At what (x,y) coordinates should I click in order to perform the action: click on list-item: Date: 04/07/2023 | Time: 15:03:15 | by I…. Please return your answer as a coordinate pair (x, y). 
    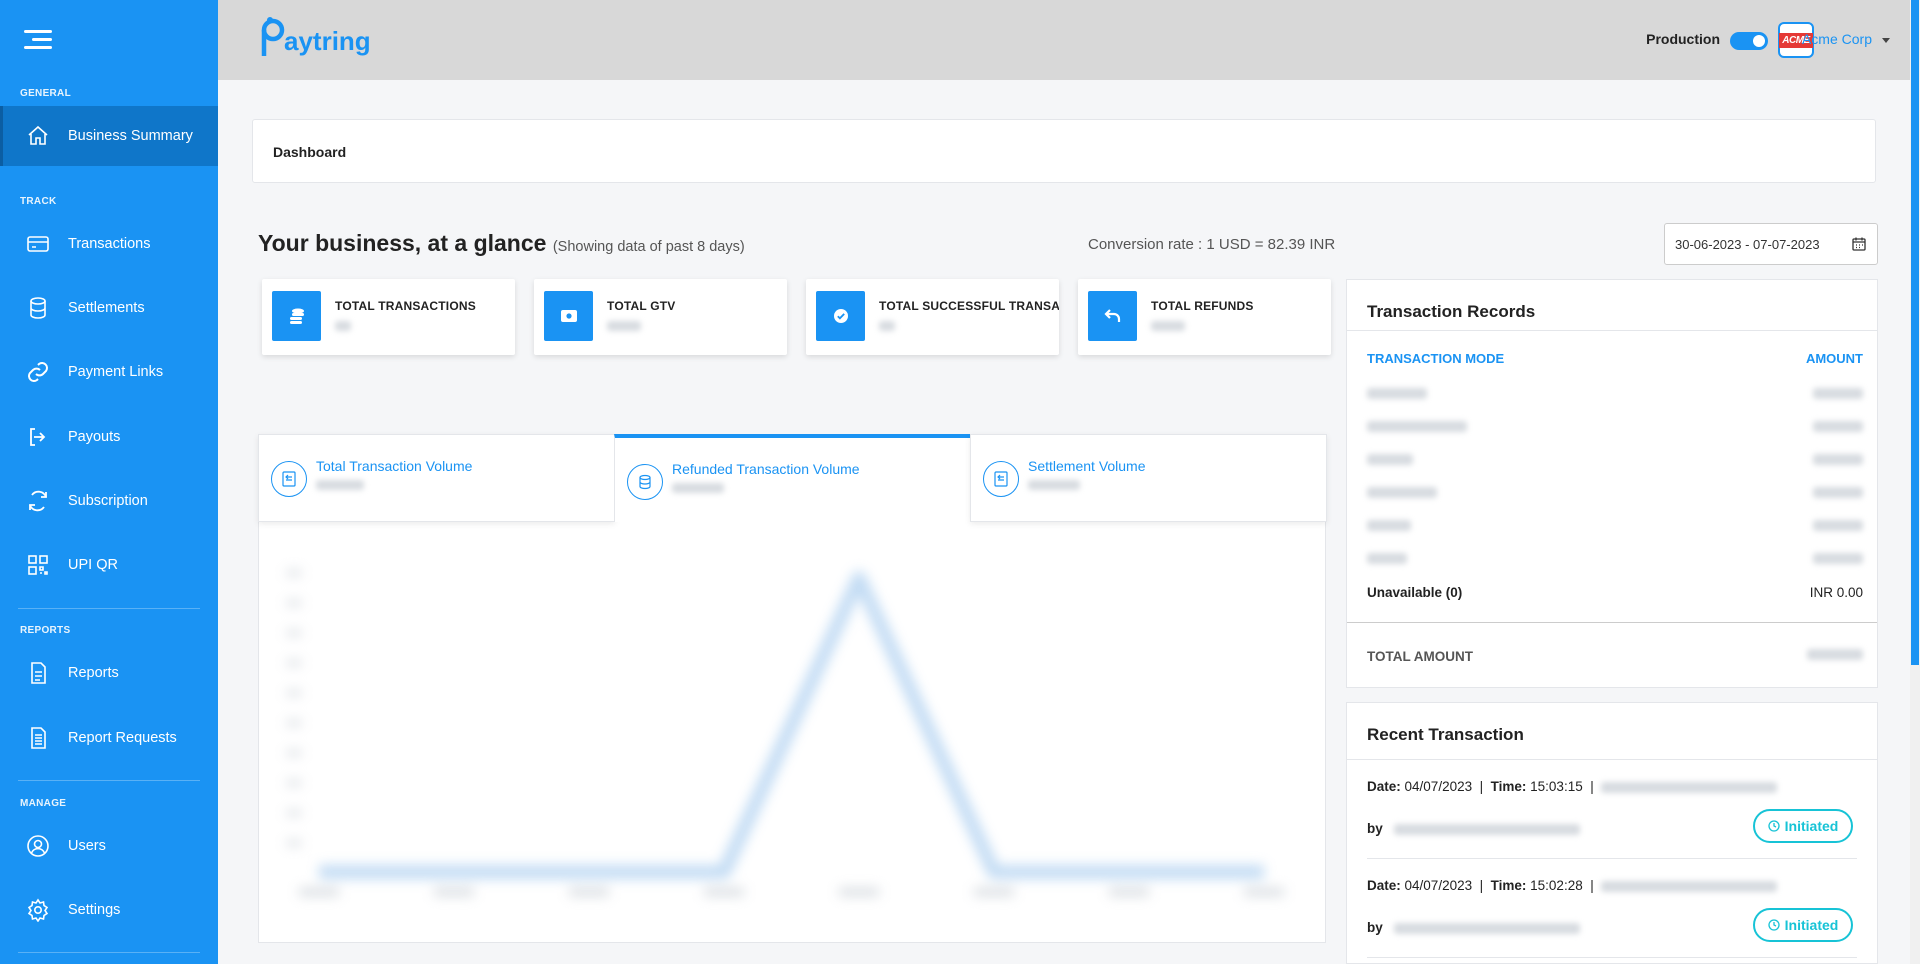
    Looking at the image, I should click on (1612, 810).